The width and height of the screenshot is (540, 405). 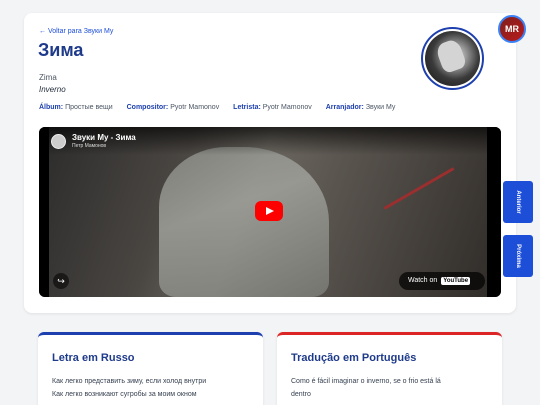 What do you see at coordinates (147, 107) in the screenshot?
I see `meta-composer-label: Compositor:` at bounding box center [147, 107].